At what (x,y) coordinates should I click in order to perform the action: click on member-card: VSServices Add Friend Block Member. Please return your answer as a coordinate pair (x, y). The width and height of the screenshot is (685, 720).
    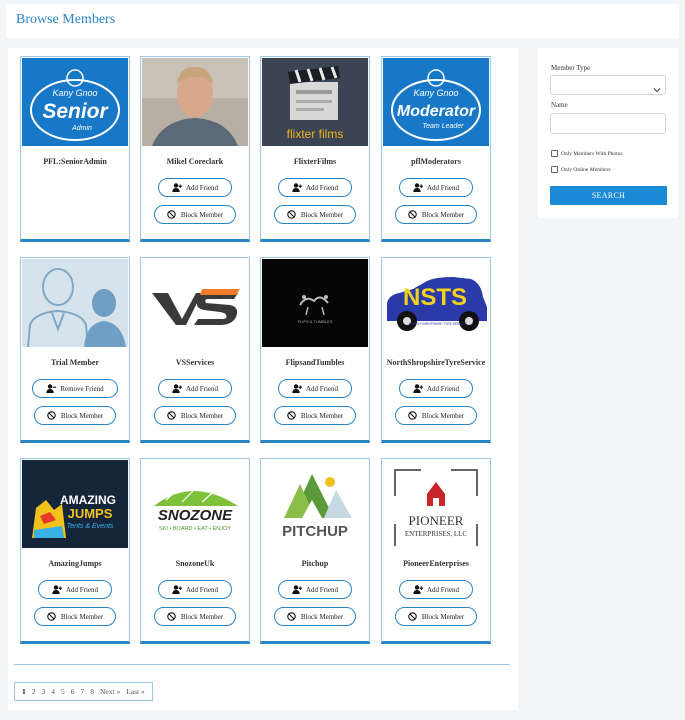
    Looking at the image, I should click on (195, 350).